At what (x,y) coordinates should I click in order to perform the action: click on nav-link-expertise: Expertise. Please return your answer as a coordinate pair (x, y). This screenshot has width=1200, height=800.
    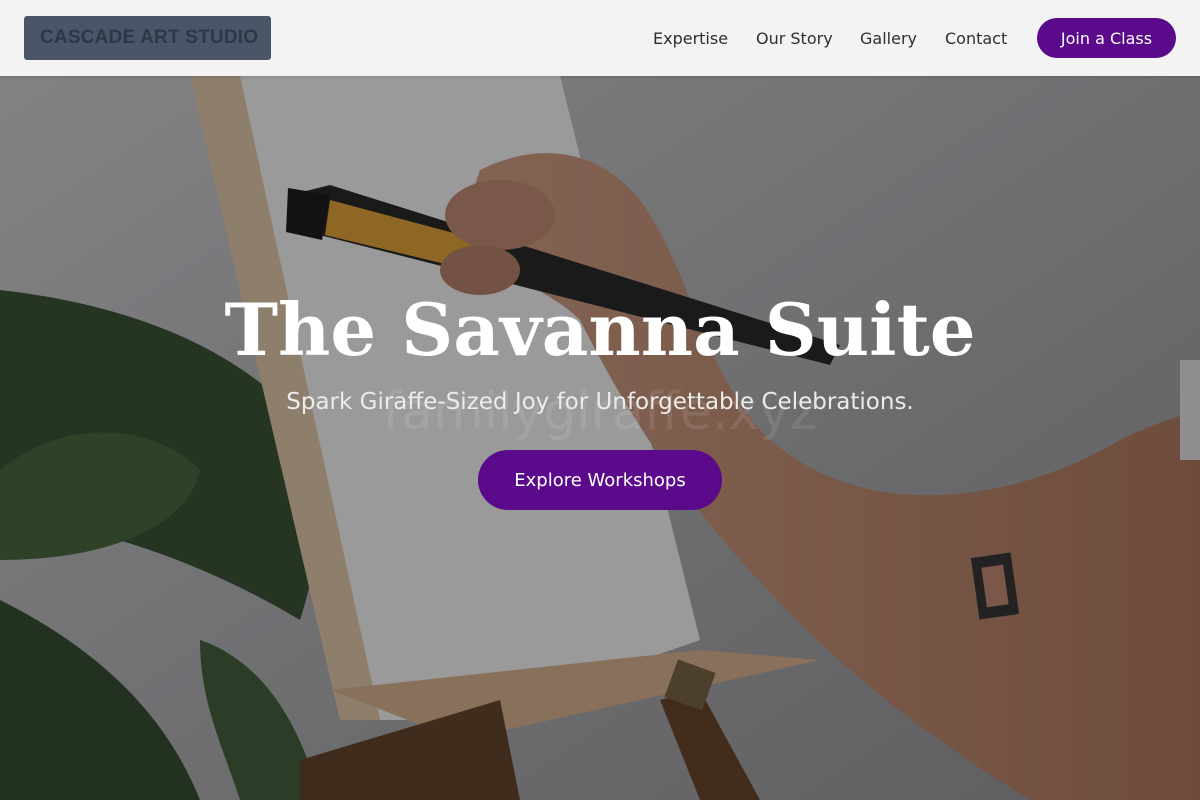
    Looking at the image, I should click on (690, 38).